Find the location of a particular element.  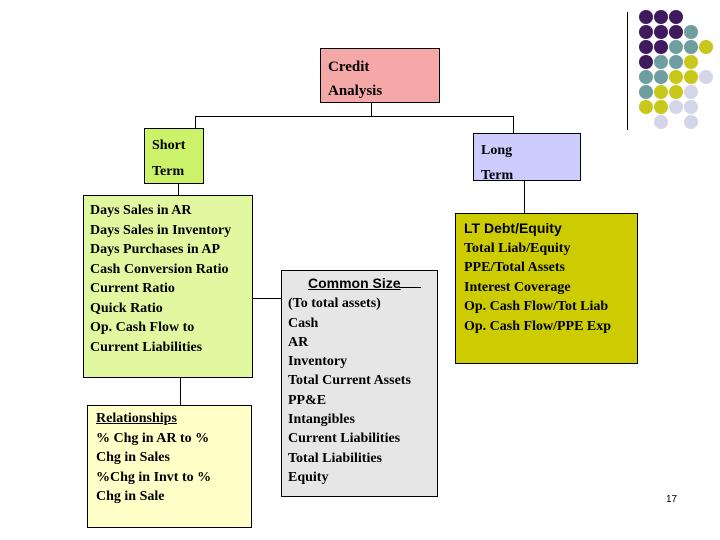

short-term-node: Short Term is located at coordinates (174, 156).